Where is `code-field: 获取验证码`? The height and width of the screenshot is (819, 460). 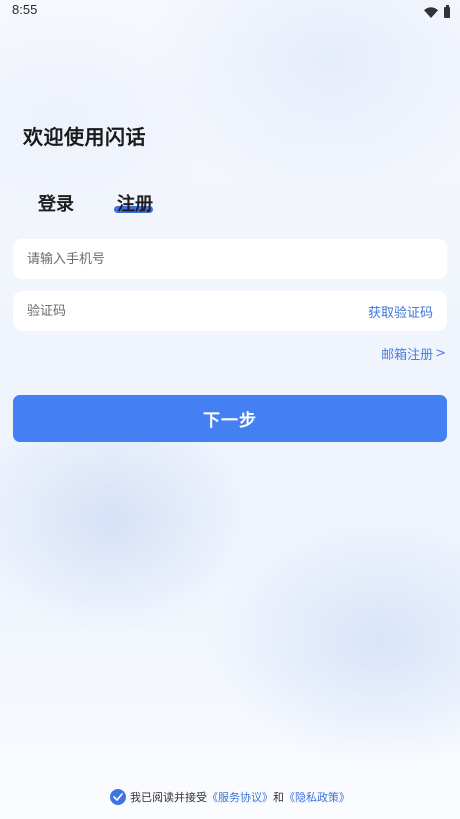 code-field: 获取验证码 is located at coordinates (230, 311).